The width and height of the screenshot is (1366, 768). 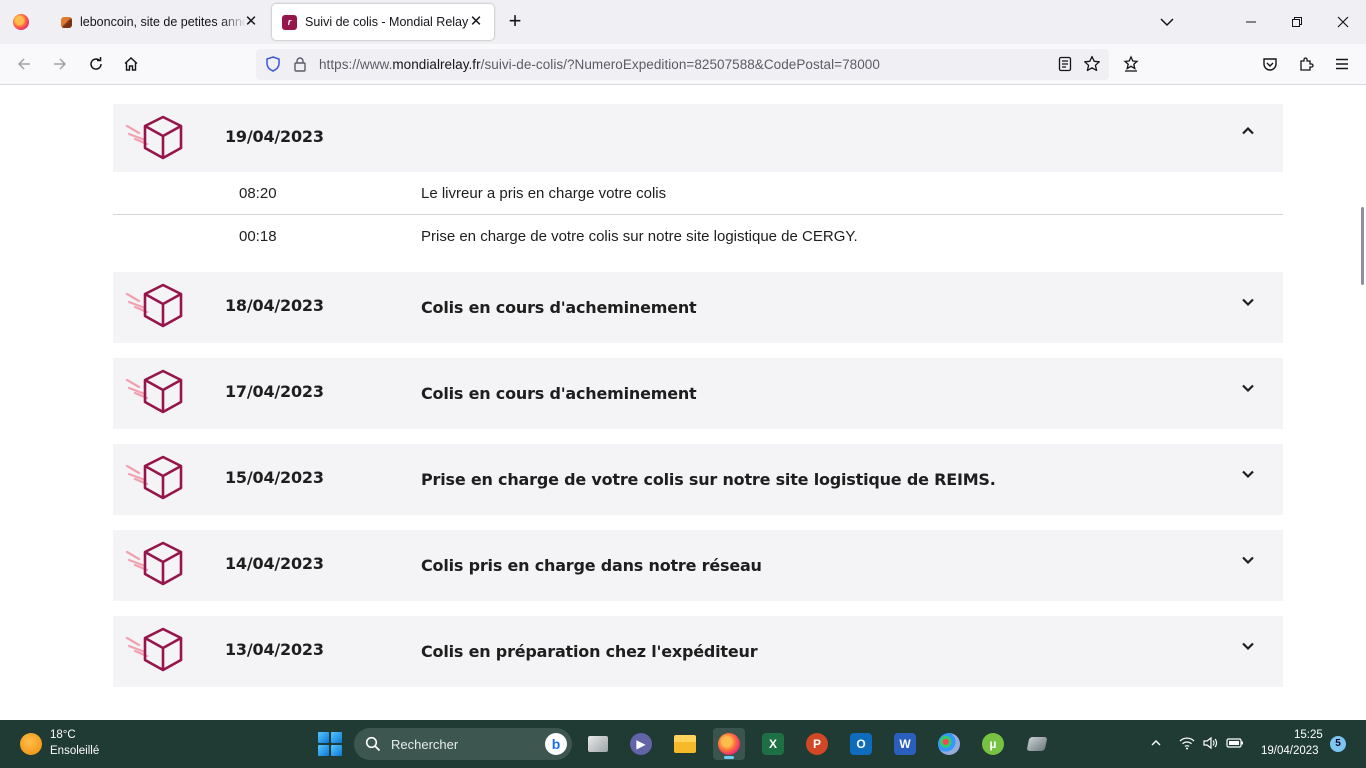 What do you see at coordinates (698, 393) in the screenshot?
I see `tracking-day-collapsed: 17/04/2023 Colis en cours d'acheminement` at bounding box center [698, 393].